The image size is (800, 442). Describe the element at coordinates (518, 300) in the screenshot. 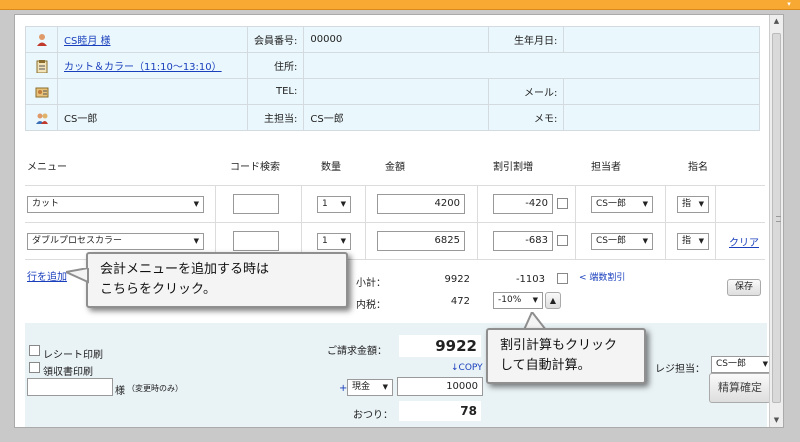

I see `discount-rate-select: -10% ▼` at that location.